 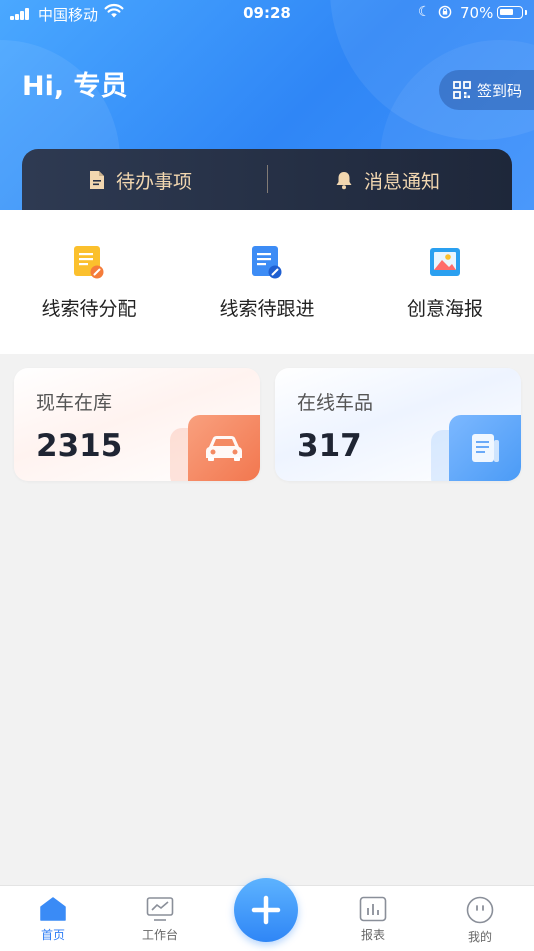 I want to click on bell-icon, so click(x=344, y=181).